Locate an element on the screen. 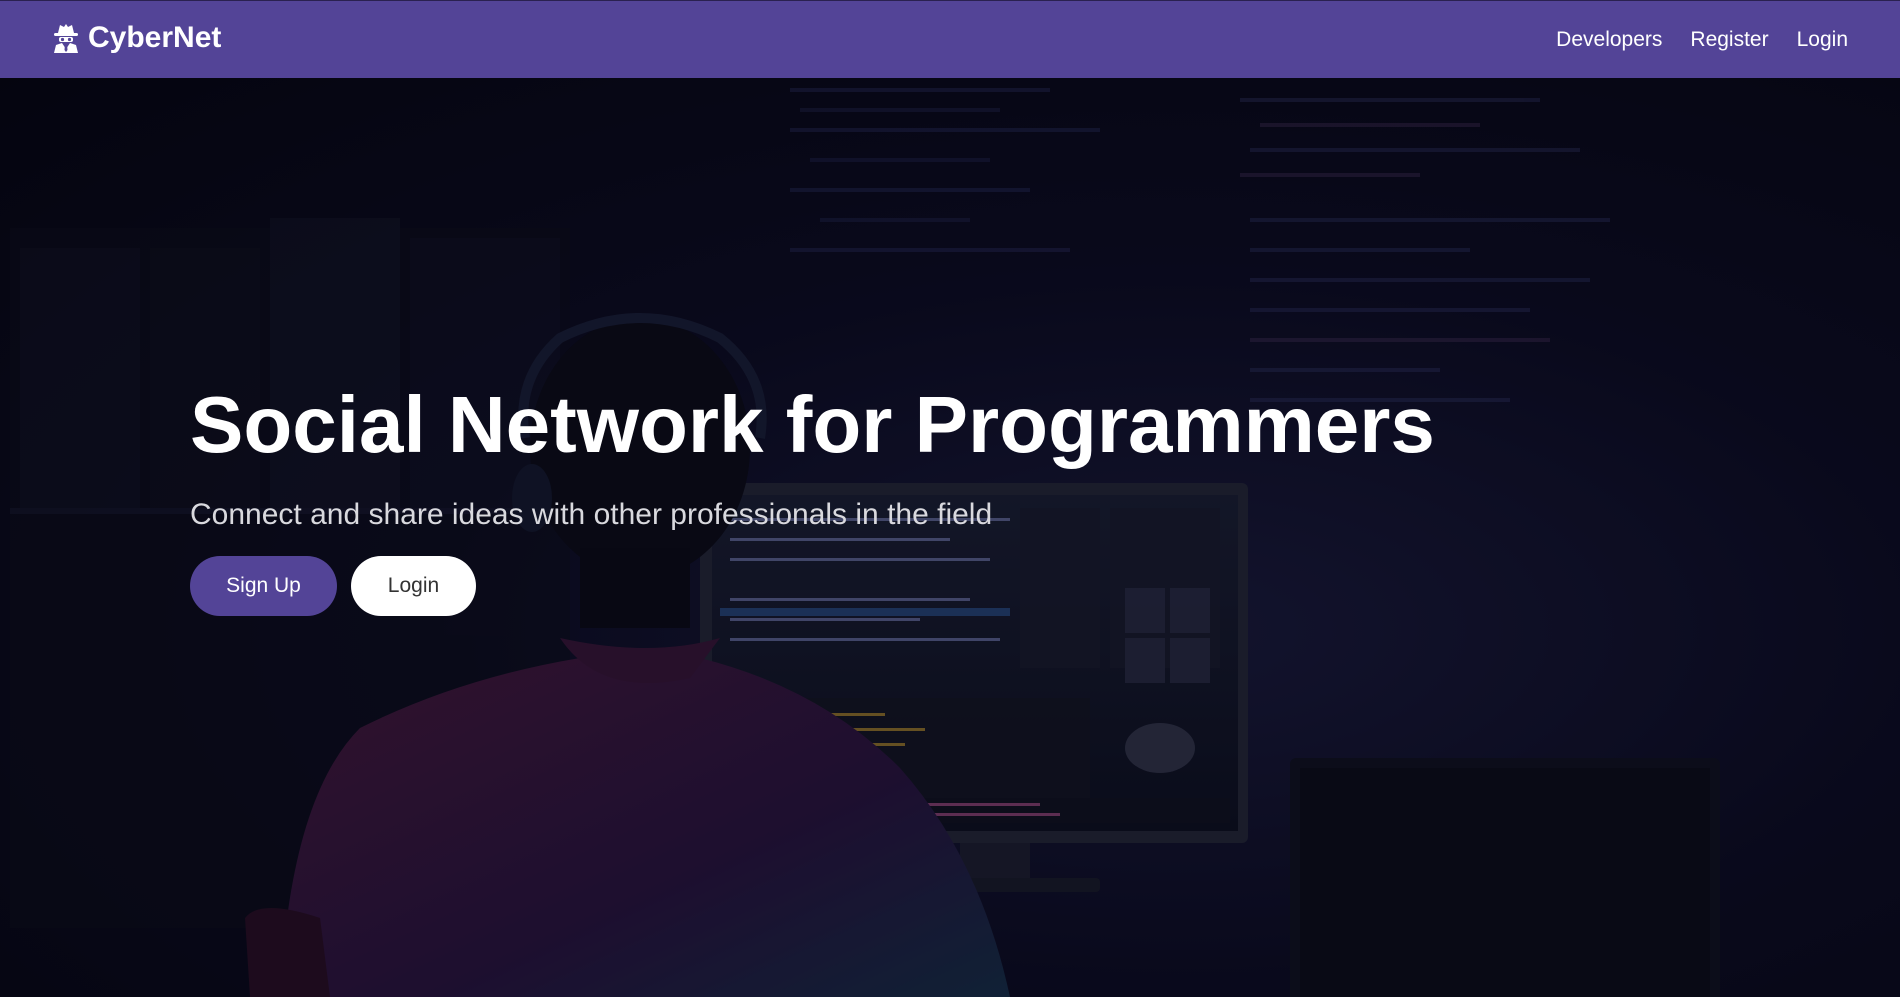 The image size is (1900, 997). hero-title: Social Network for Programmers is located at coordinates (812, 424).